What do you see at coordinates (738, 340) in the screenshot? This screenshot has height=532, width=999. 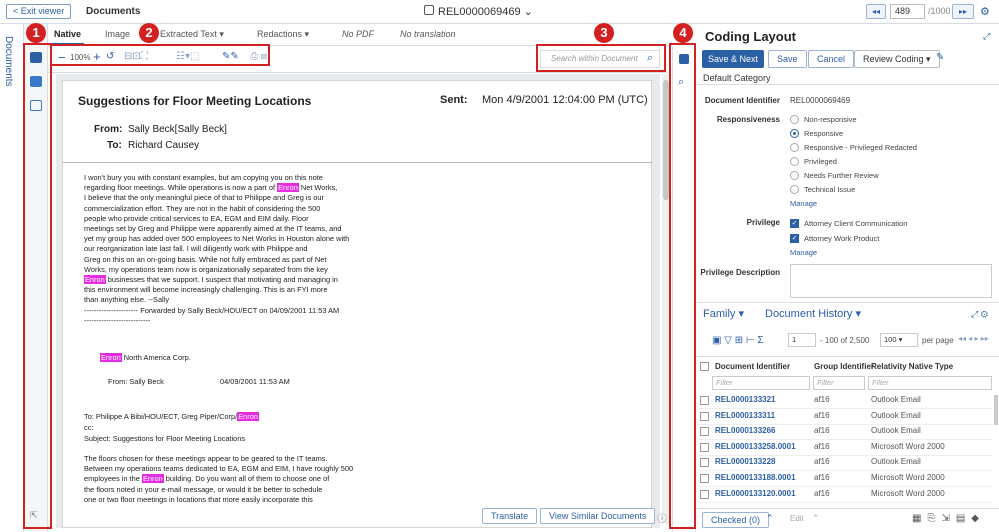 I see `grid-tools-icons: ▣ ▽ ⊞ ⊢ Σ` at bounding box center [738, 340].